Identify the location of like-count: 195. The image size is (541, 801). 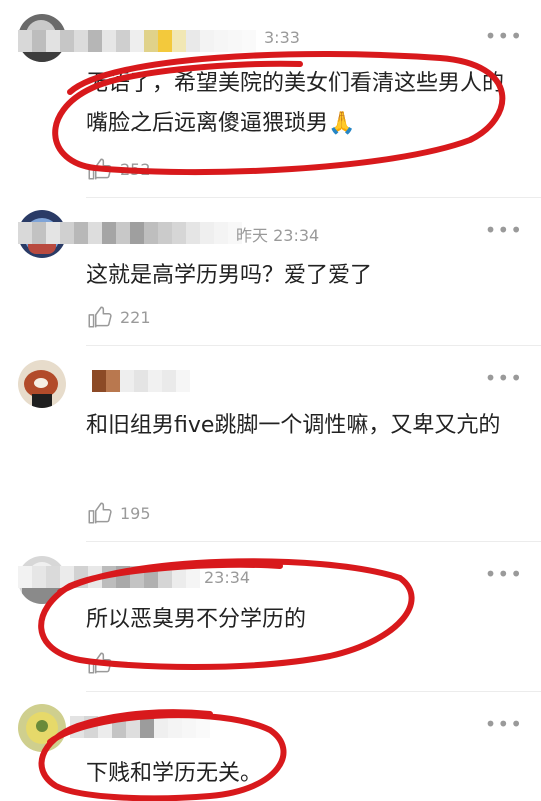
(135, 513).